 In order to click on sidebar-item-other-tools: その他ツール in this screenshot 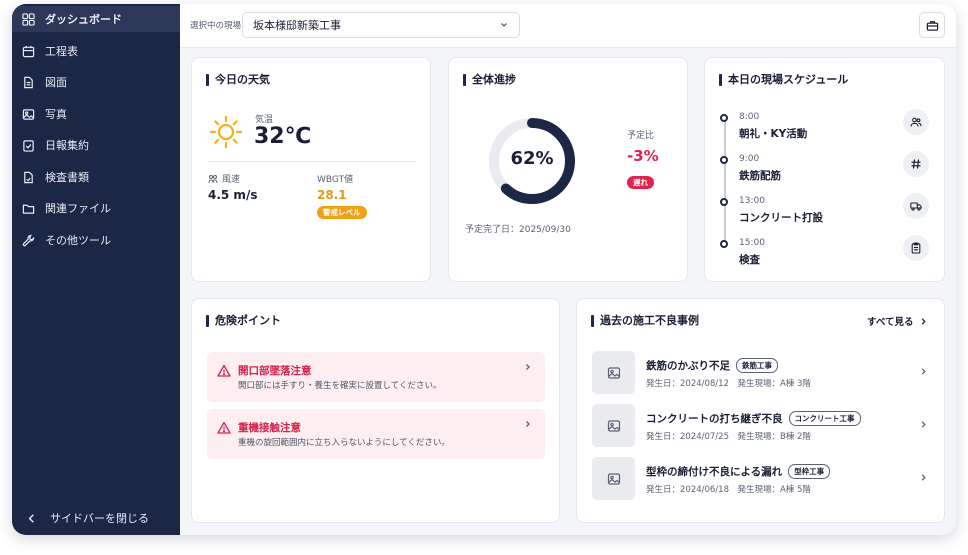, I will do `click(96, 240)`.